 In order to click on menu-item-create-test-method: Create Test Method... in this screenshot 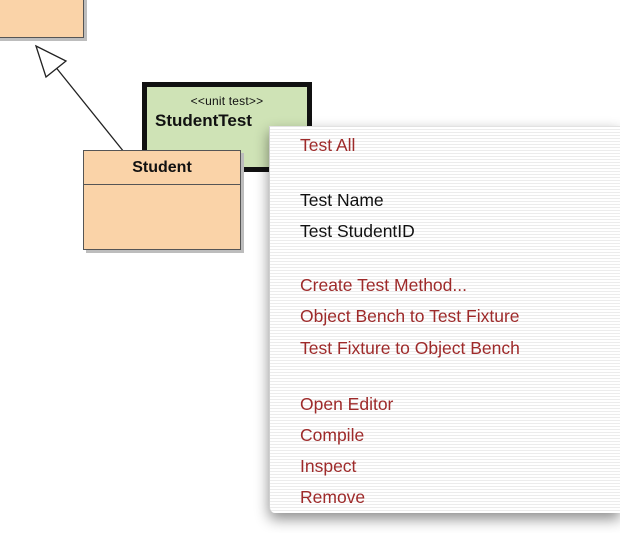, I will do `click(383, 285)`.